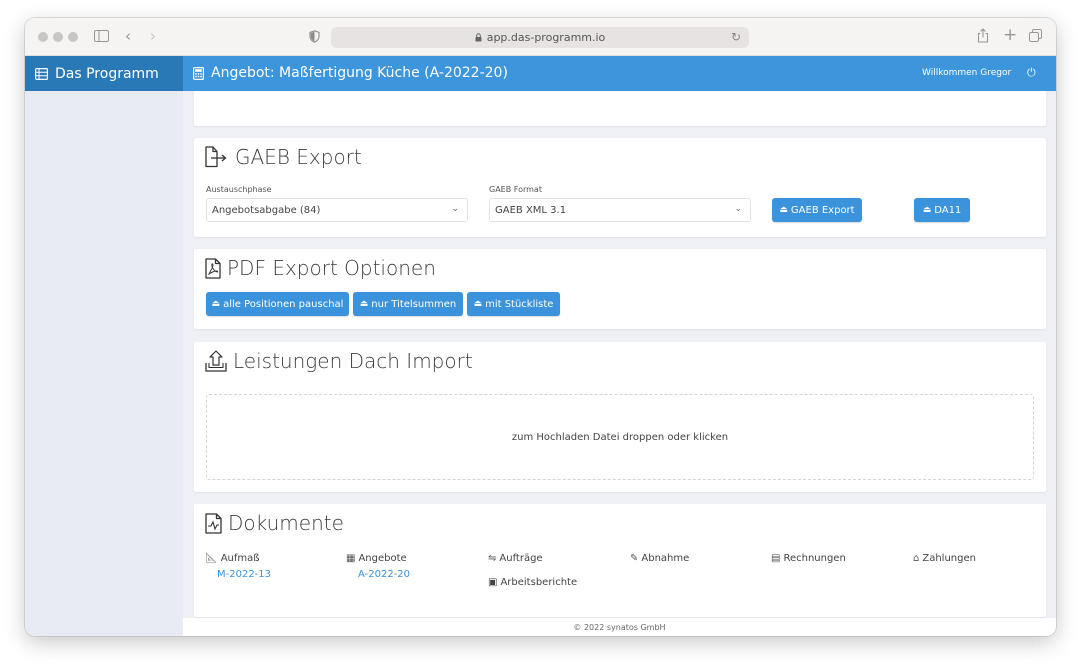 The image size is (1080, 666). Describe the element at coordinates (107, 73) in the screenshot. I see `app-name: Das Programm` at that location.